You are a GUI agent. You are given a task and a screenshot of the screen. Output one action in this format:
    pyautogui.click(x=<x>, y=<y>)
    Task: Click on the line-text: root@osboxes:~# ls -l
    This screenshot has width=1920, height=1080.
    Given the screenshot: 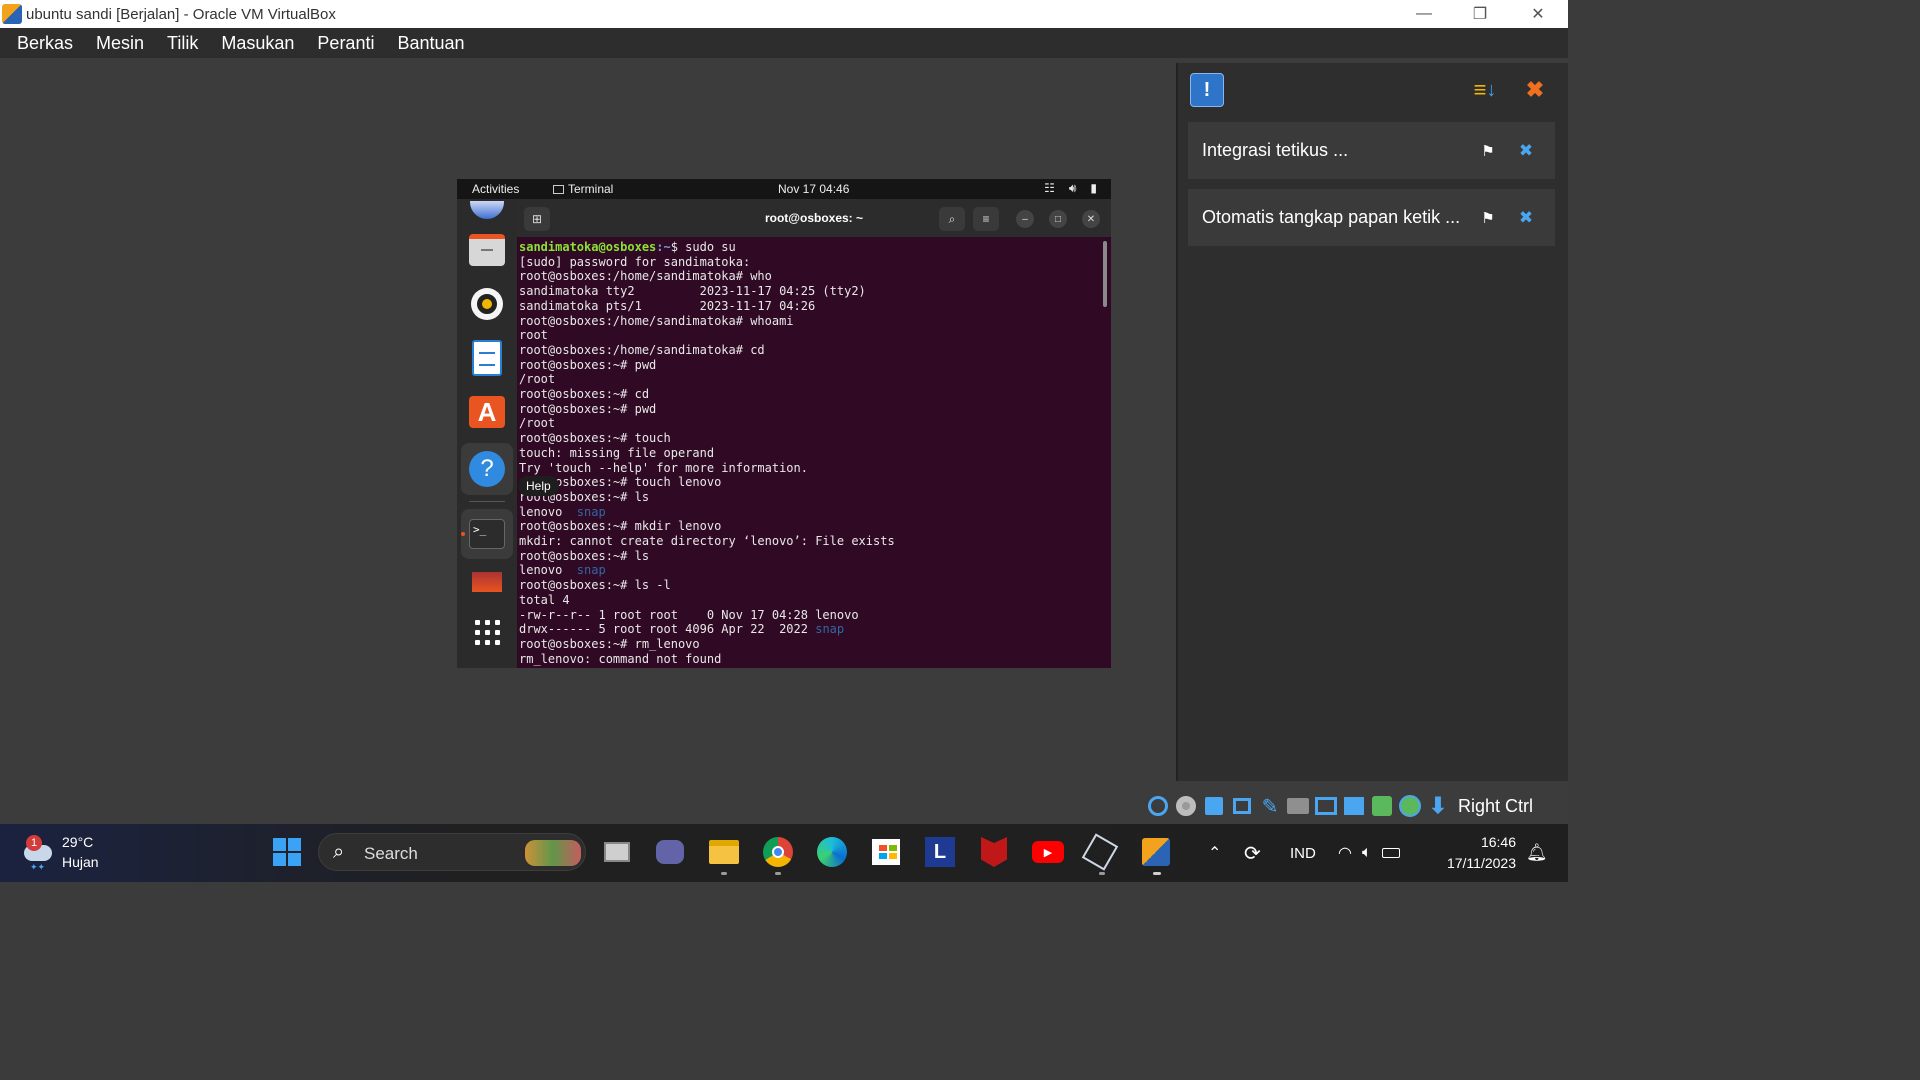 What is the action you would take?
    pyautogui.click(x=595, y=585)
    